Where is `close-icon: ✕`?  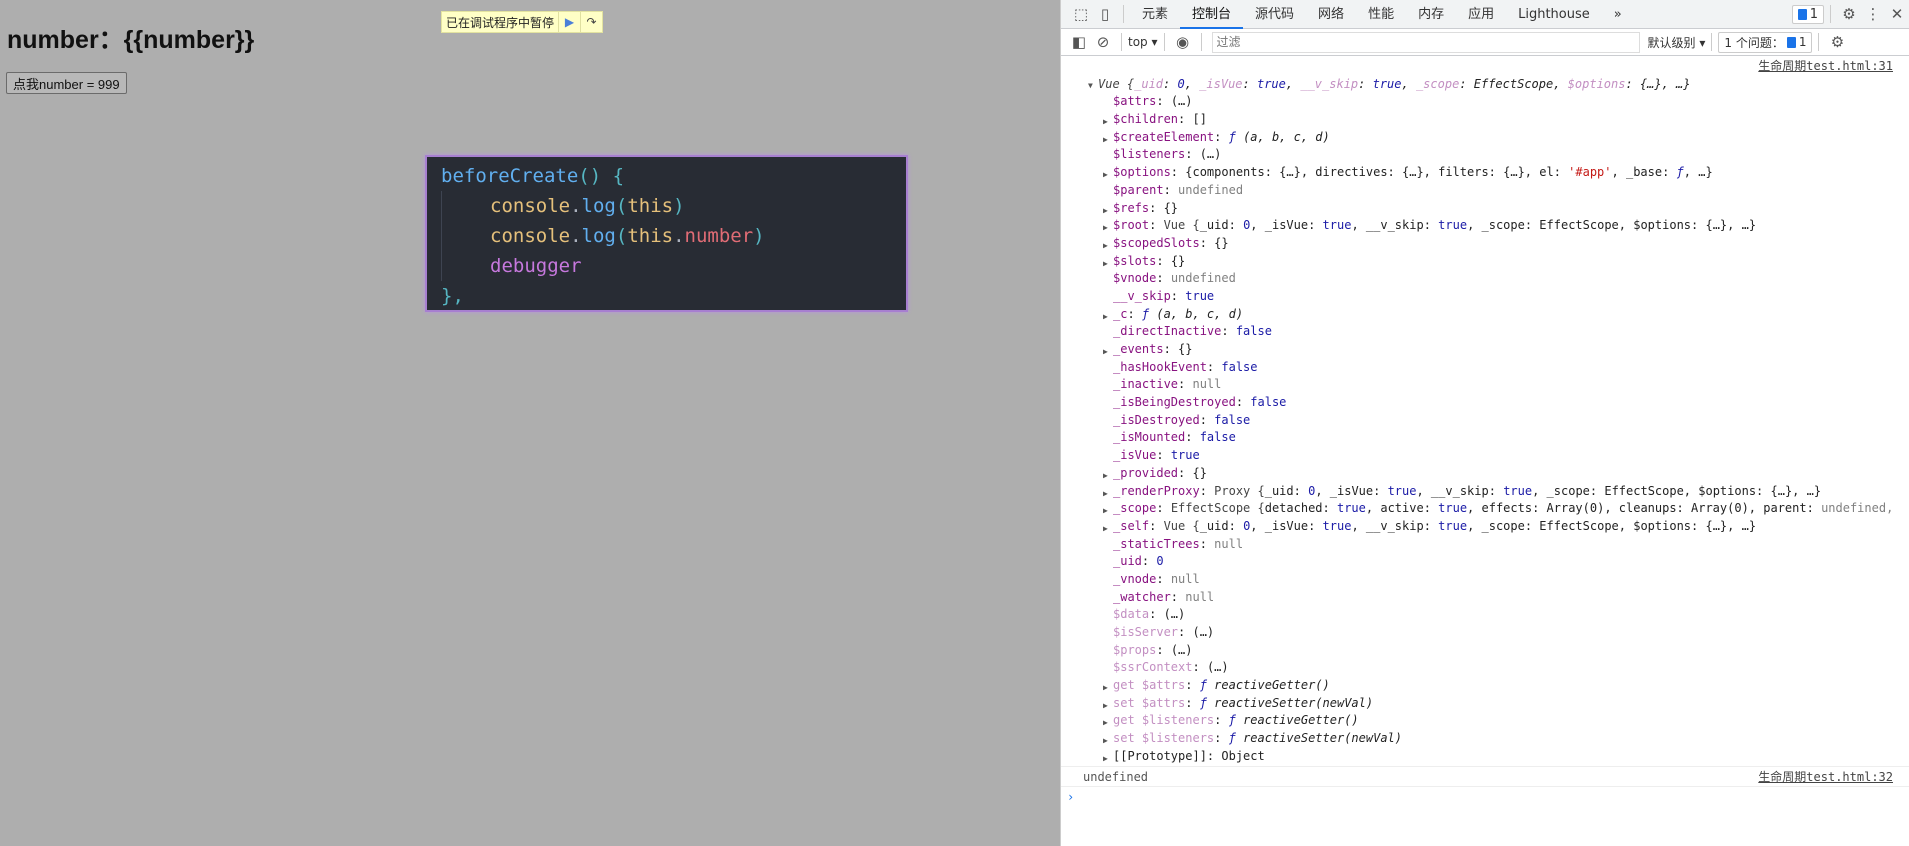 close-icon: ✕ is located at coordinates (1897, 14).